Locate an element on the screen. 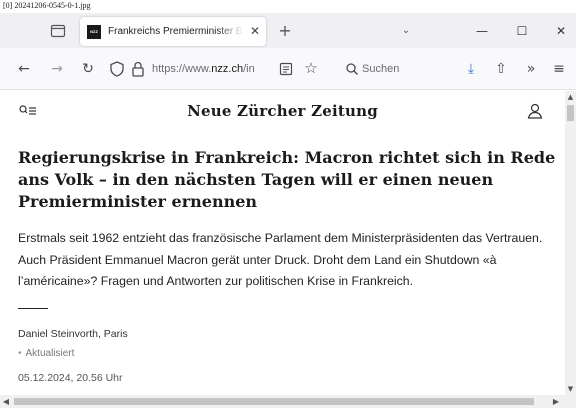 This screenshot has height=408, width=576. close-tab-icon: ✕ is located at coordinates (255, 31).